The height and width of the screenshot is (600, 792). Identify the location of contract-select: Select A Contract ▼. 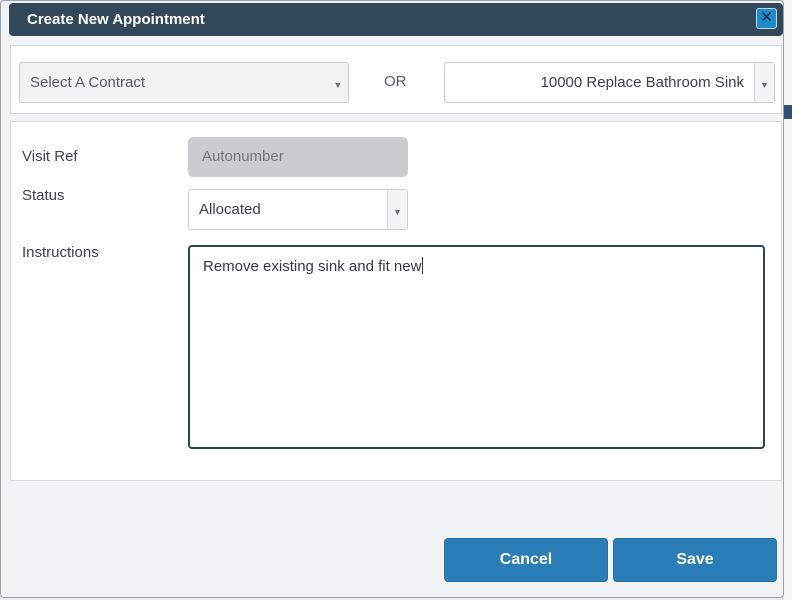
(184, 82).